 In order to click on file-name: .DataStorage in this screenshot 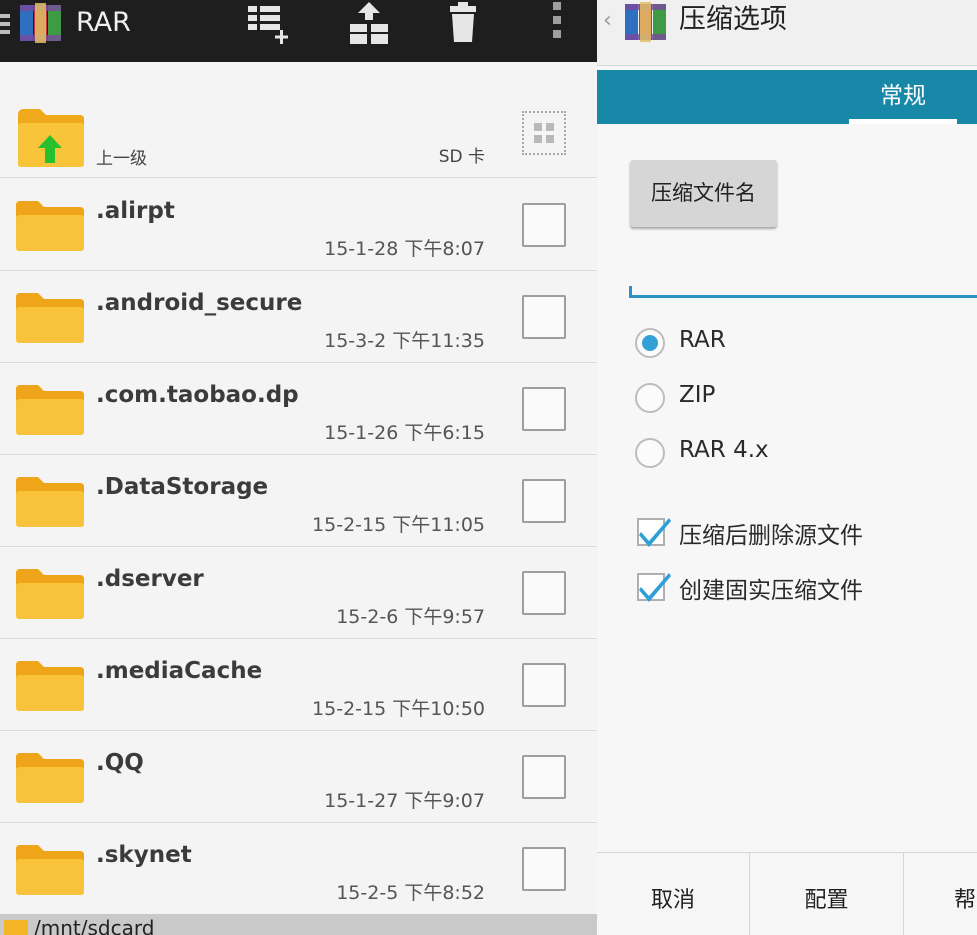, I will do `click(182, 487)`.